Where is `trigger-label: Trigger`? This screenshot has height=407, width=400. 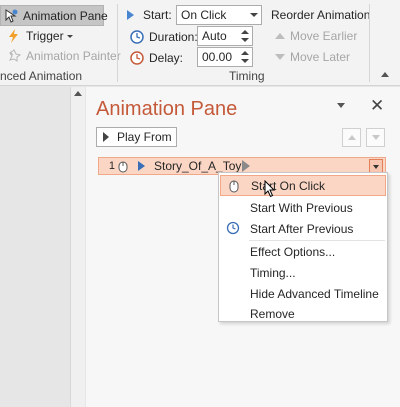
trigger-label: Trigger is located at coordinates (45, 36).